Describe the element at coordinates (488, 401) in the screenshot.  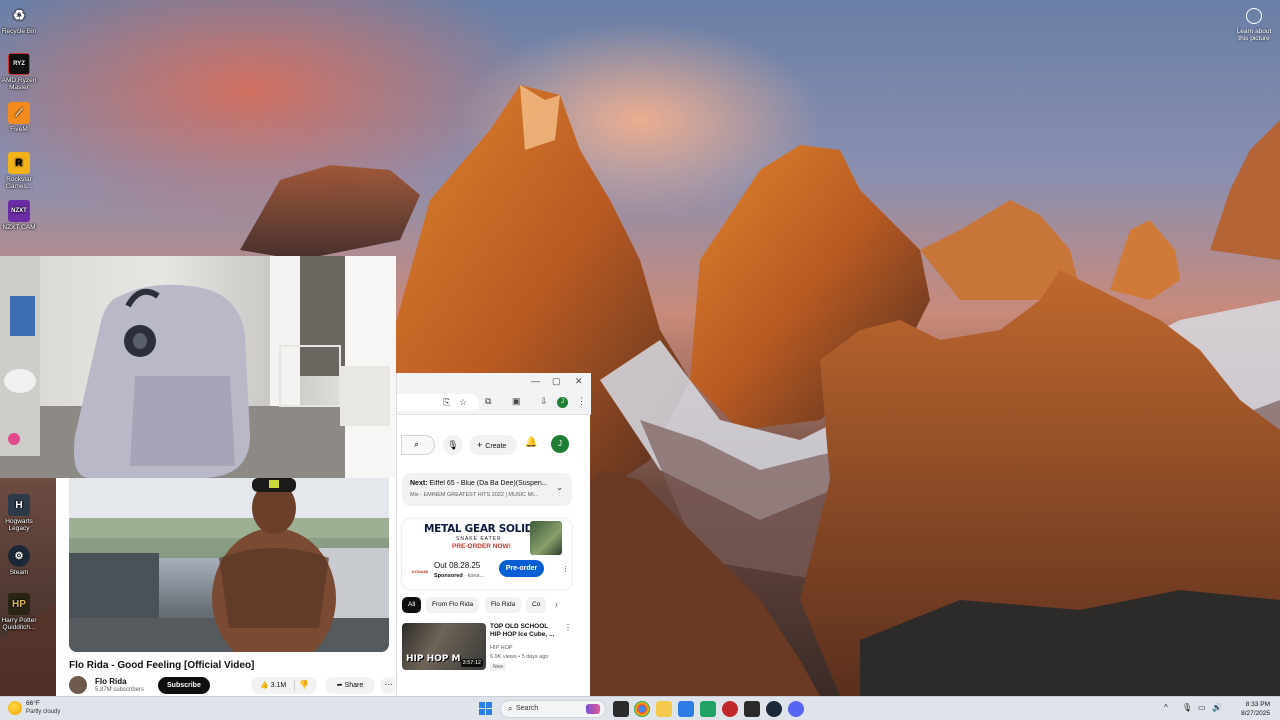
I see `extensions-icon: ⧉` at that location.